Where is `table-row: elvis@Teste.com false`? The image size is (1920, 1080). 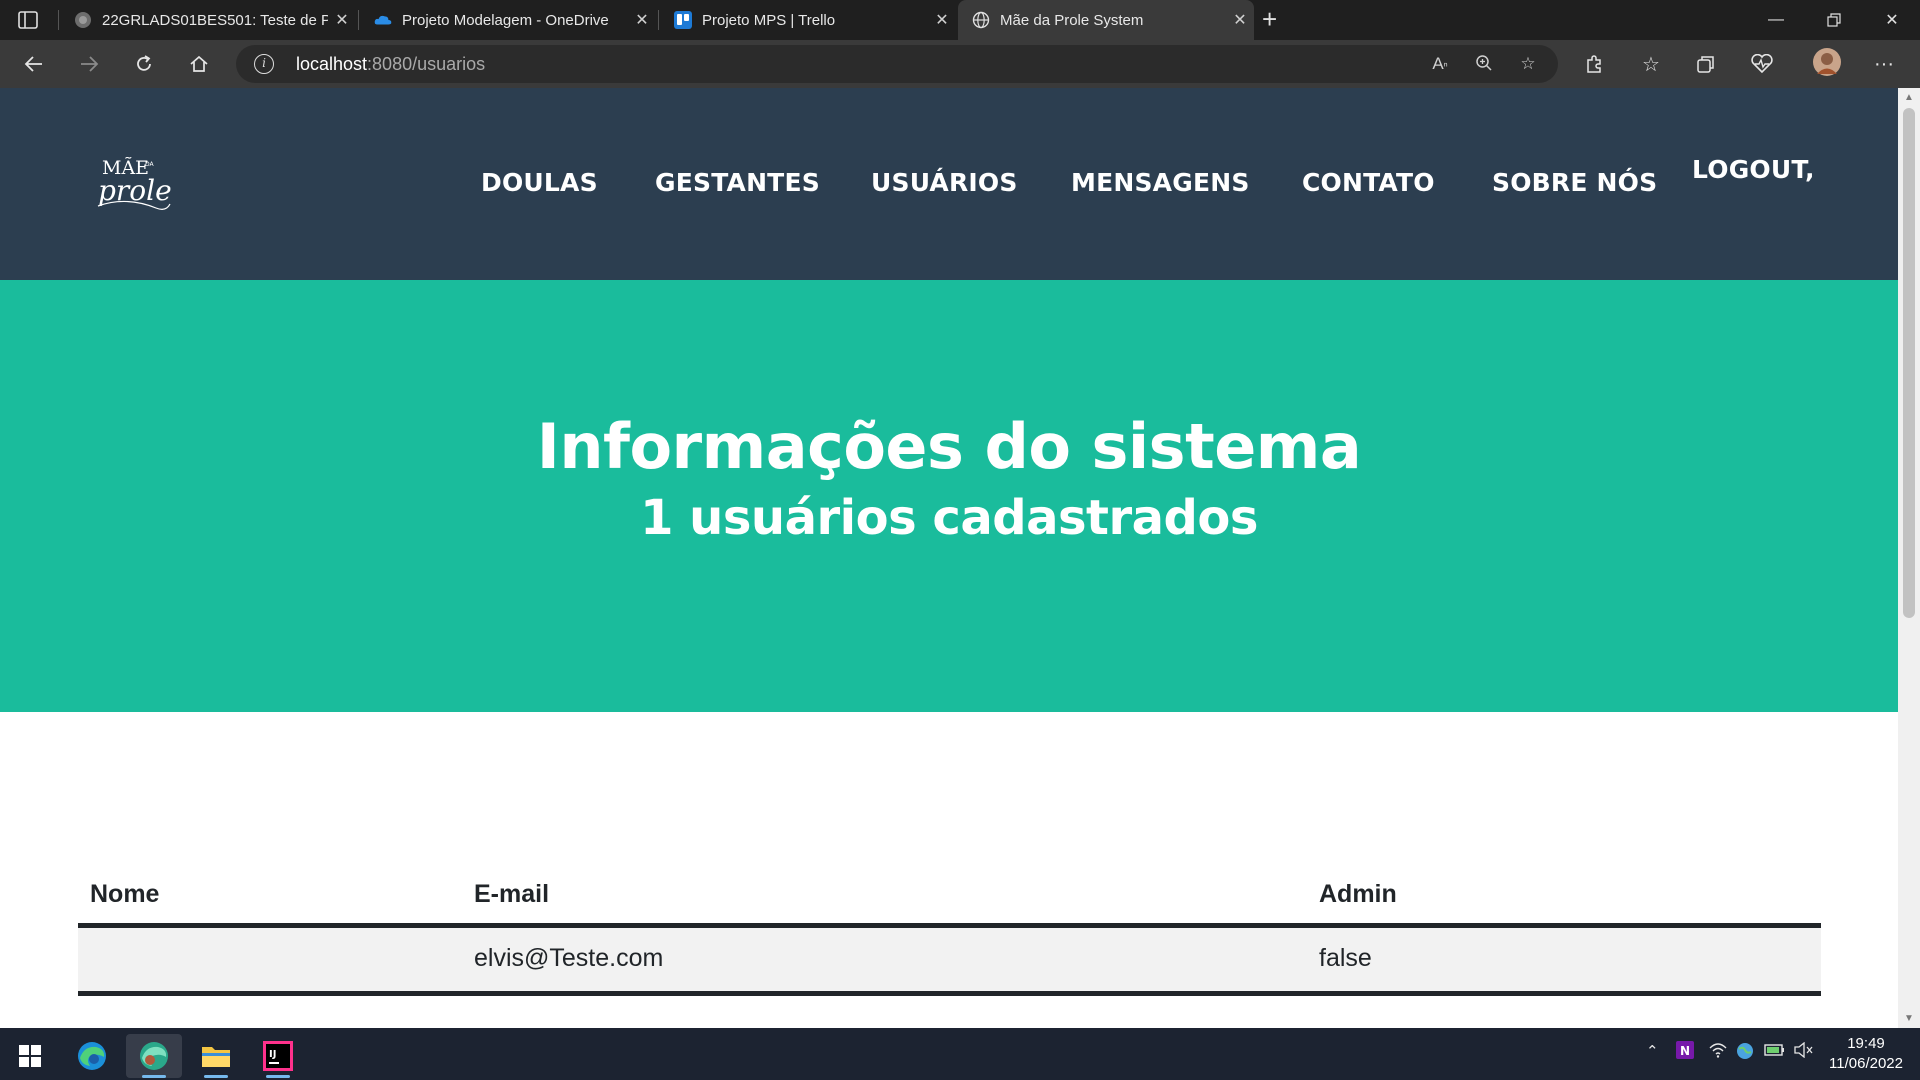 table-row: elvis@Teste.com false is located at coordinates (949, 960).